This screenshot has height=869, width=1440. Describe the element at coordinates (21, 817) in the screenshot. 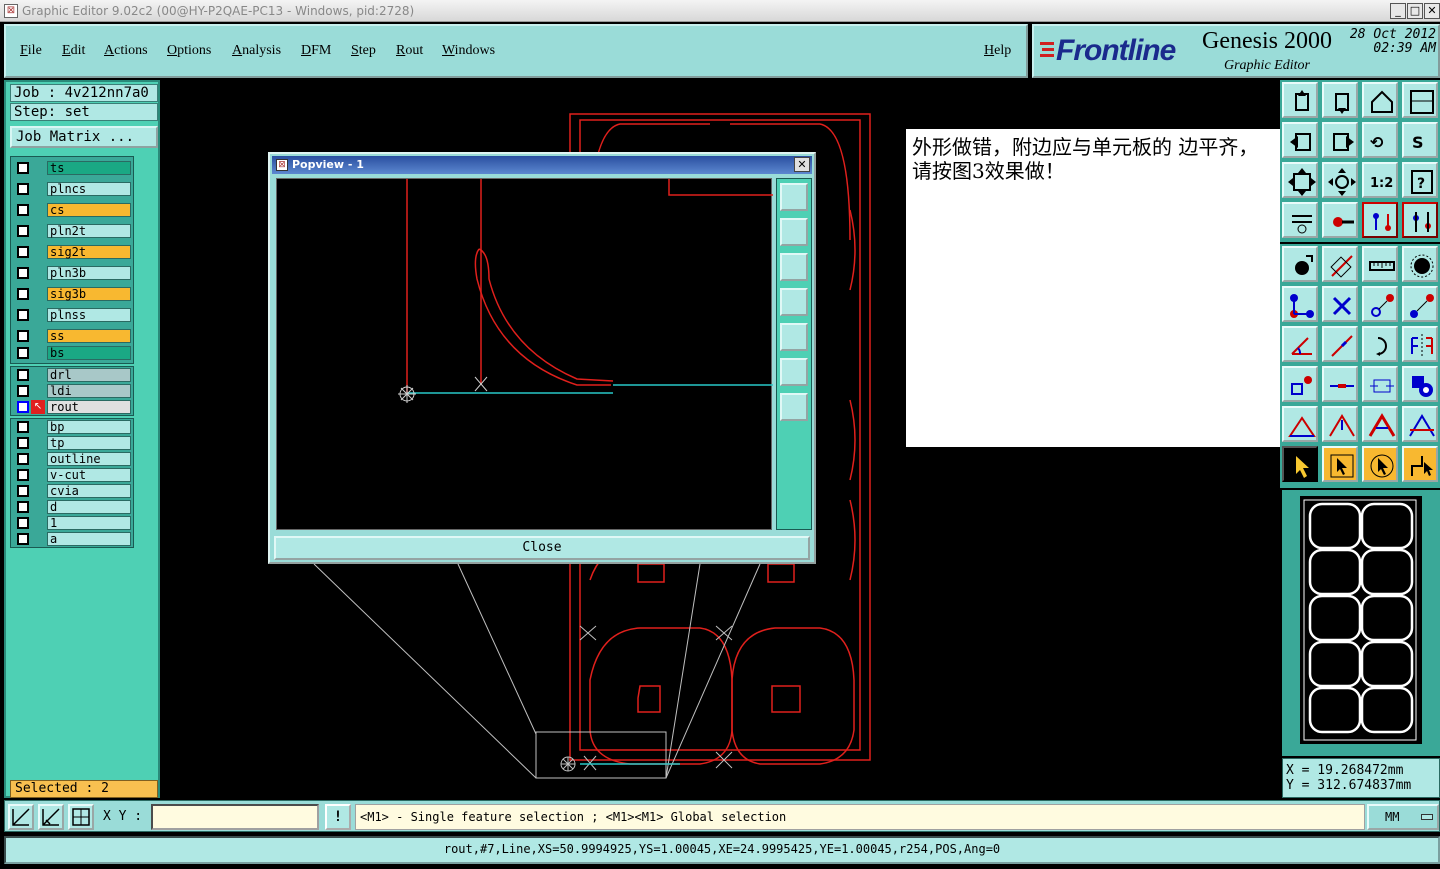

I see `snap-grid-icon` at that location.